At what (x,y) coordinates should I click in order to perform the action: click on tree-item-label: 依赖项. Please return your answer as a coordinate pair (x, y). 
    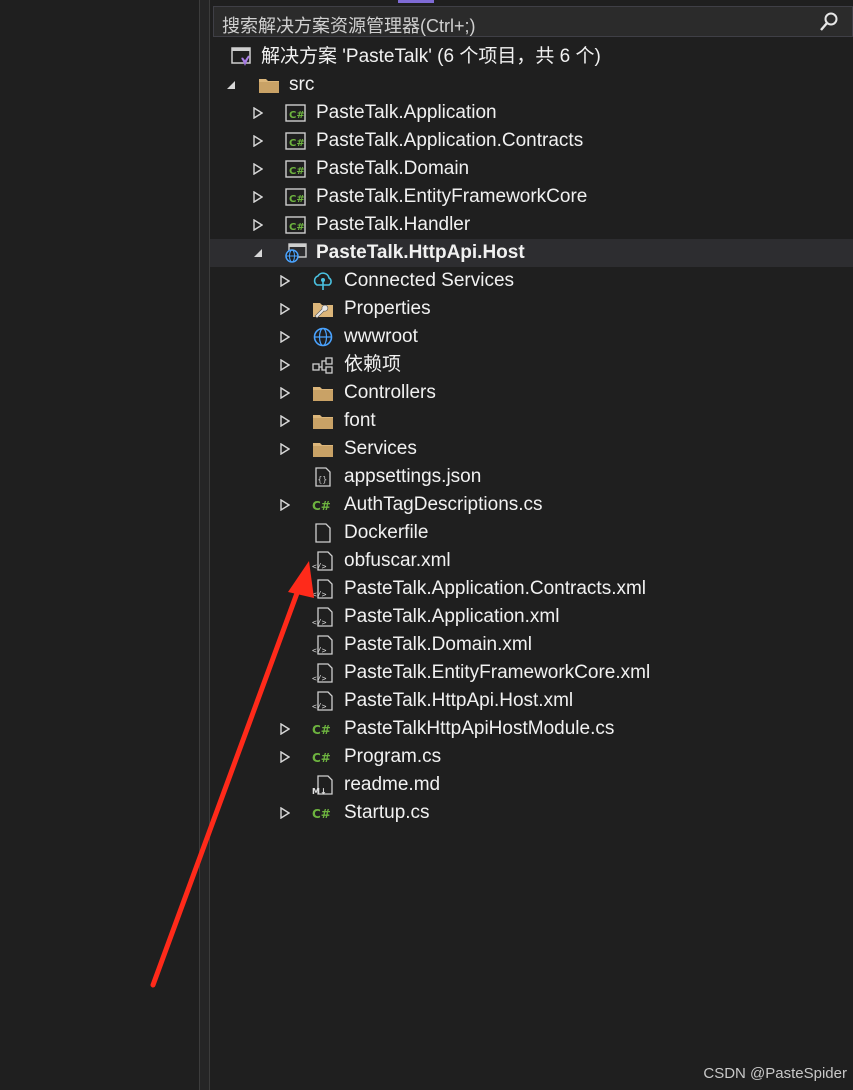
    Looking at the image, I should click on (373, 364).